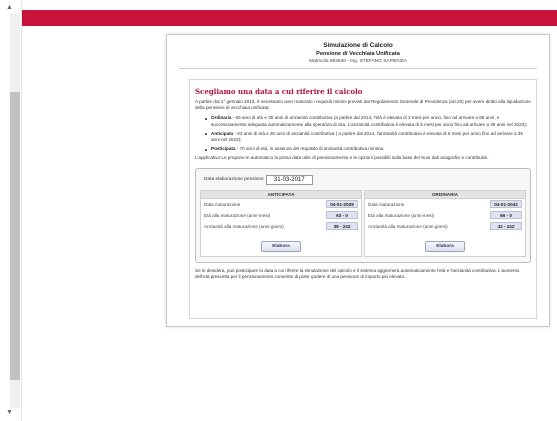 Image resolution: width=557 pixels, height=421 pixels. I want to click on top-brand-bar, so click(289, 18).